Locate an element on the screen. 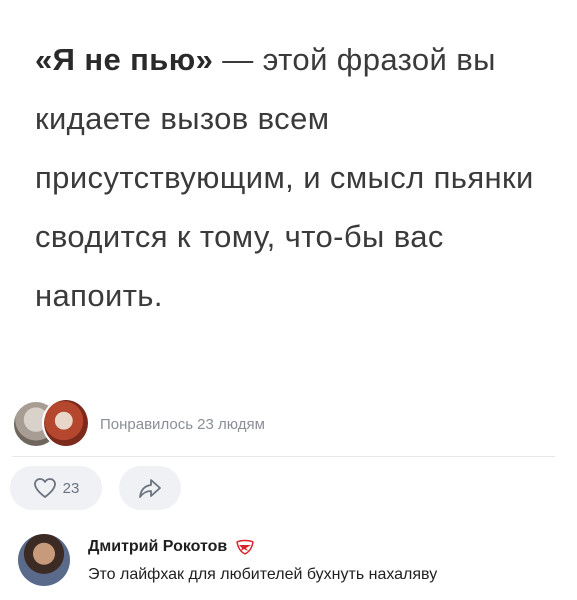  commenter-avatar is located at coordinates (44, 560).